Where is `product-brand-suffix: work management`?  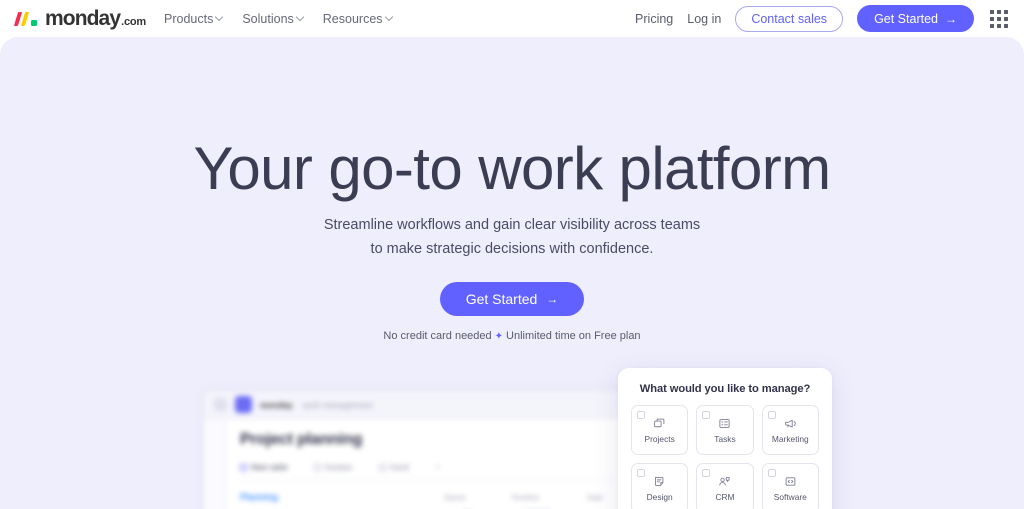
product-brand-suffix: work management is located at coordinates (337, 404).